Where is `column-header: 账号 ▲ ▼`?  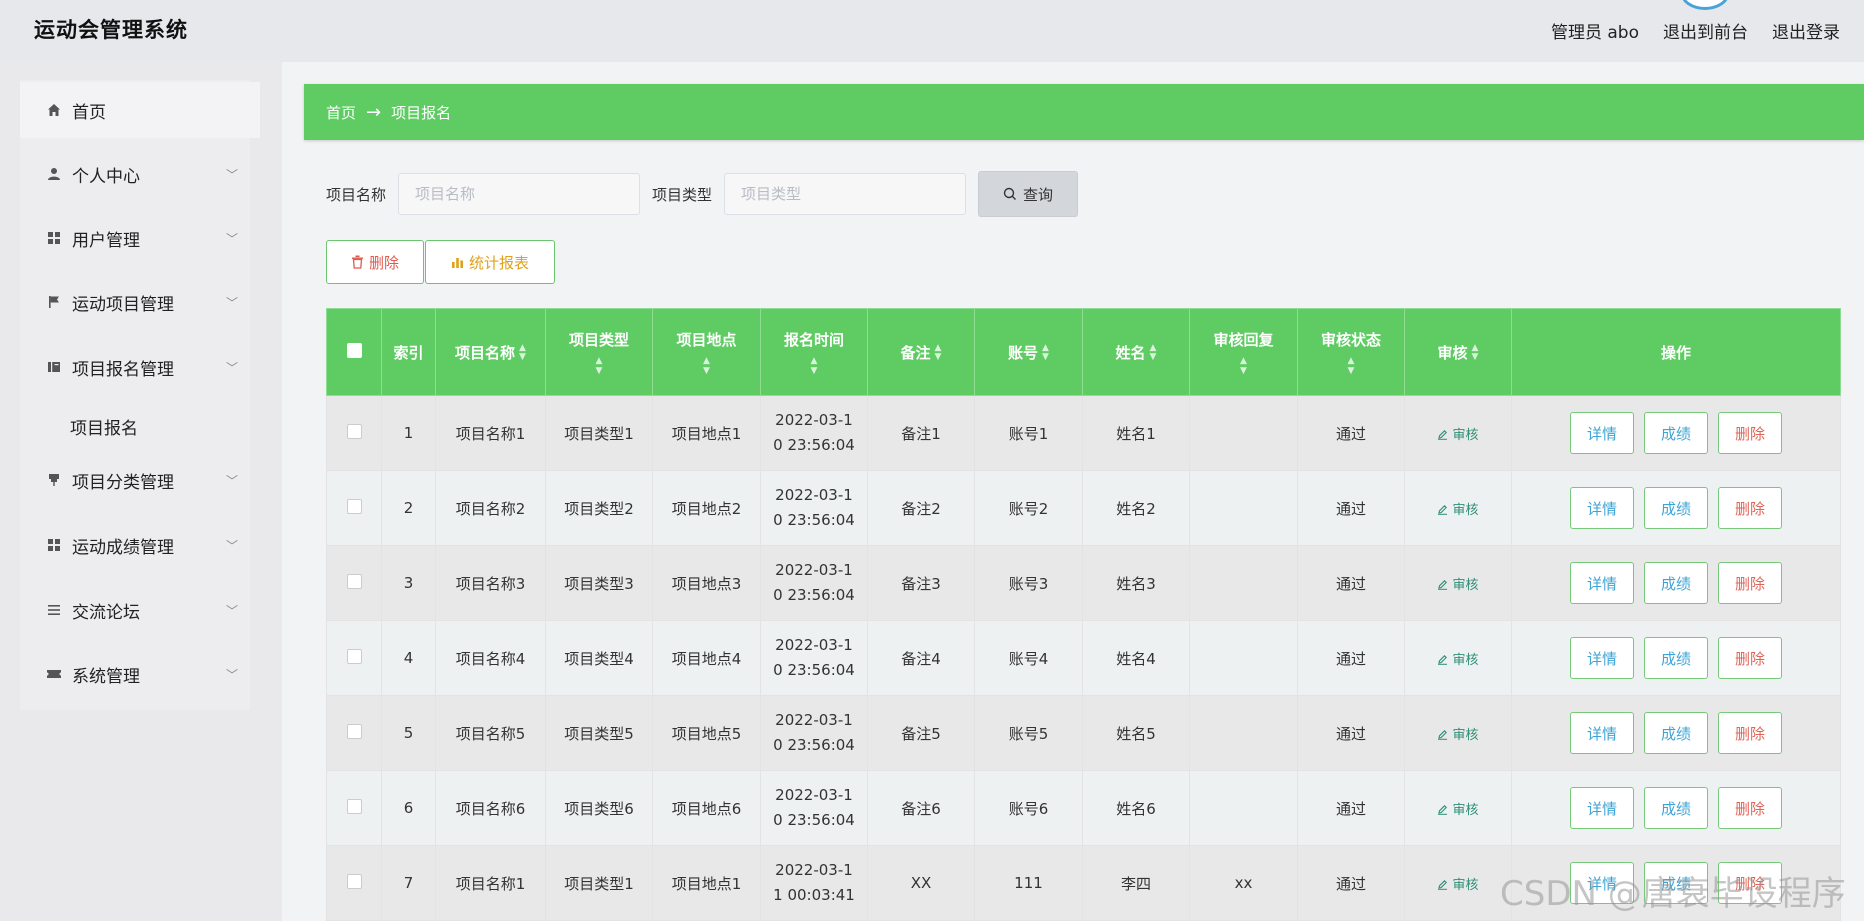 column-header: 账号 ▲ ▼ is located at coordinates (1028, 352).